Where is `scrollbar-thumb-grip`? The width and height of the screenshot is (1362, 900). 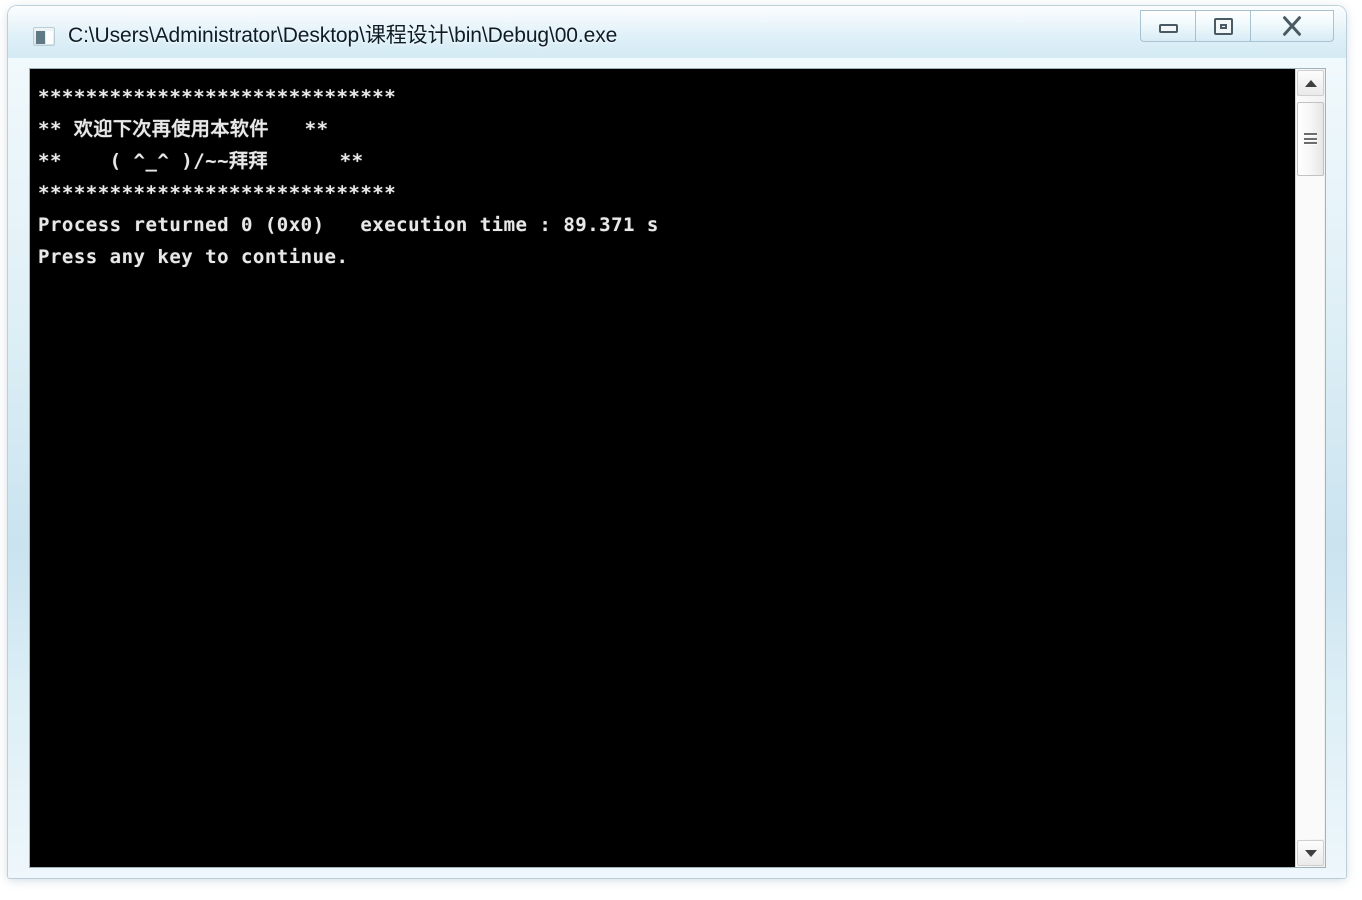 scrollbar-thumb-grip is located at coordinates (1310, 139).